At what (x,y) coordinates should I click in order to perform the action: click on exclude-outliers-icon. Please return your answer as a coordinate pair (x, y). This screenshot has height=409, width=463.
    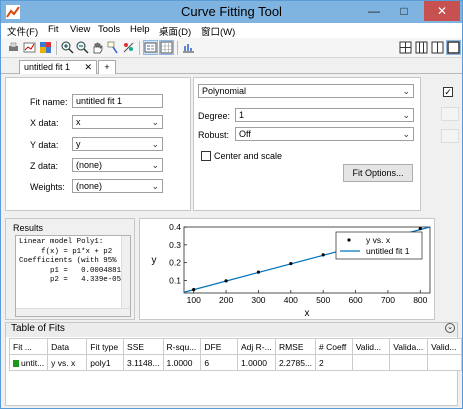
    Looking at the image, I should click on (128, 47).